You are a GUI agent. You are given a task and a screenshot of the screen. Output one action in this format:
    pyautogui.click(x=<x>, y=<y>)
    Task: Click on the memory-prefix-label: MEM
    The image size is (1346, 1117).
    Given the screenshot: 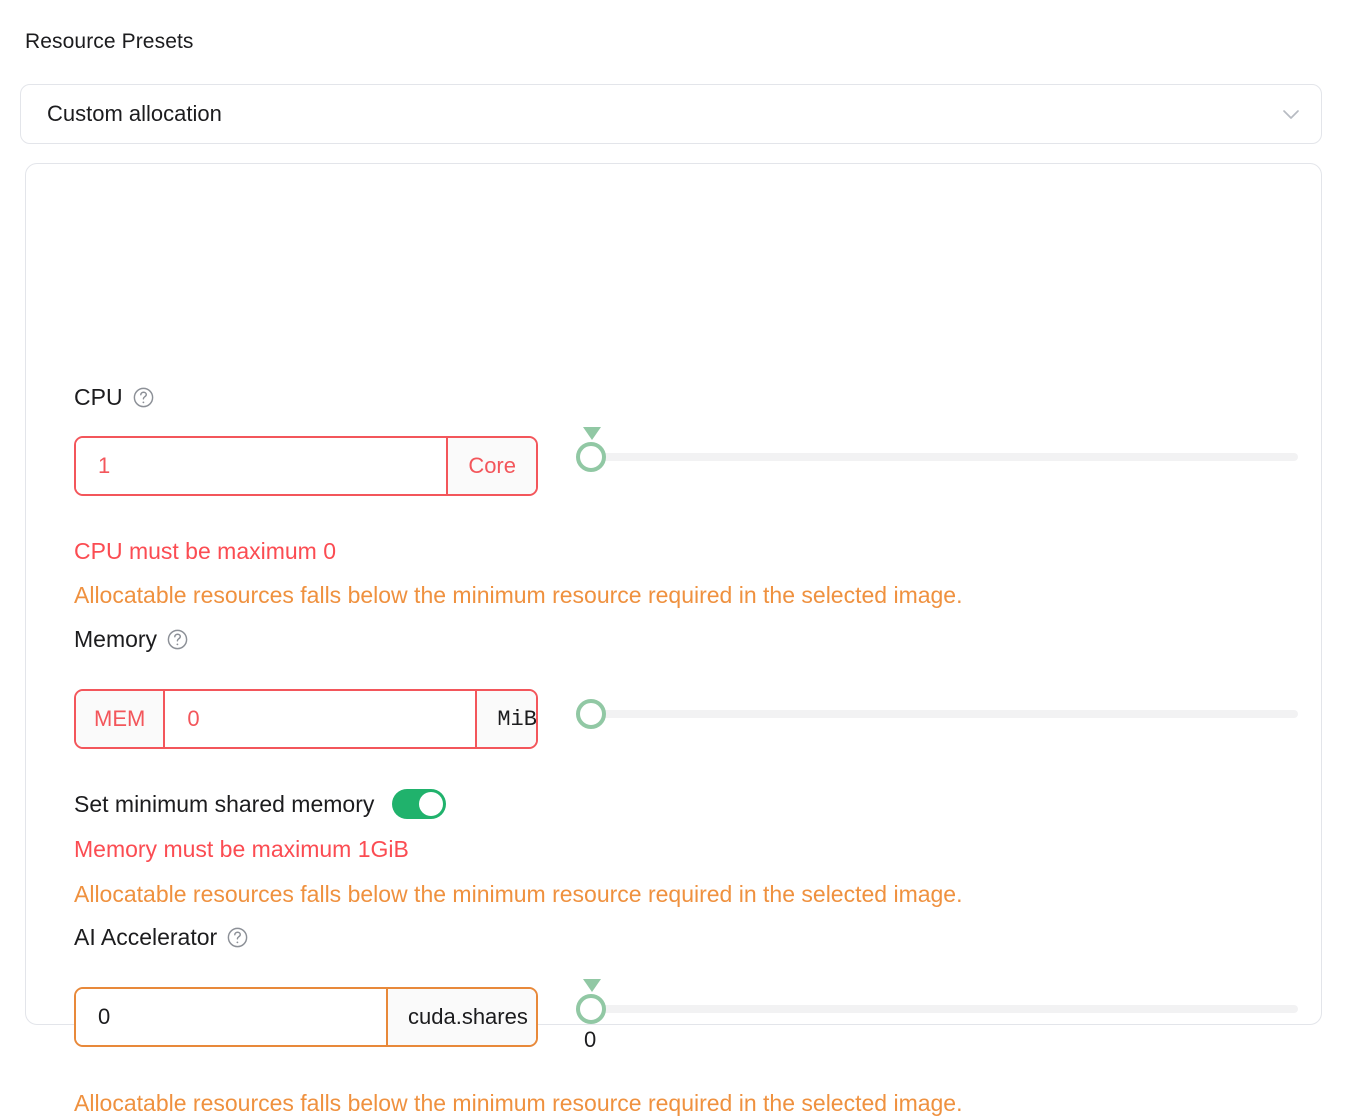 What is the action you would take?
    pyautogui.click(x=121, y=719)
    